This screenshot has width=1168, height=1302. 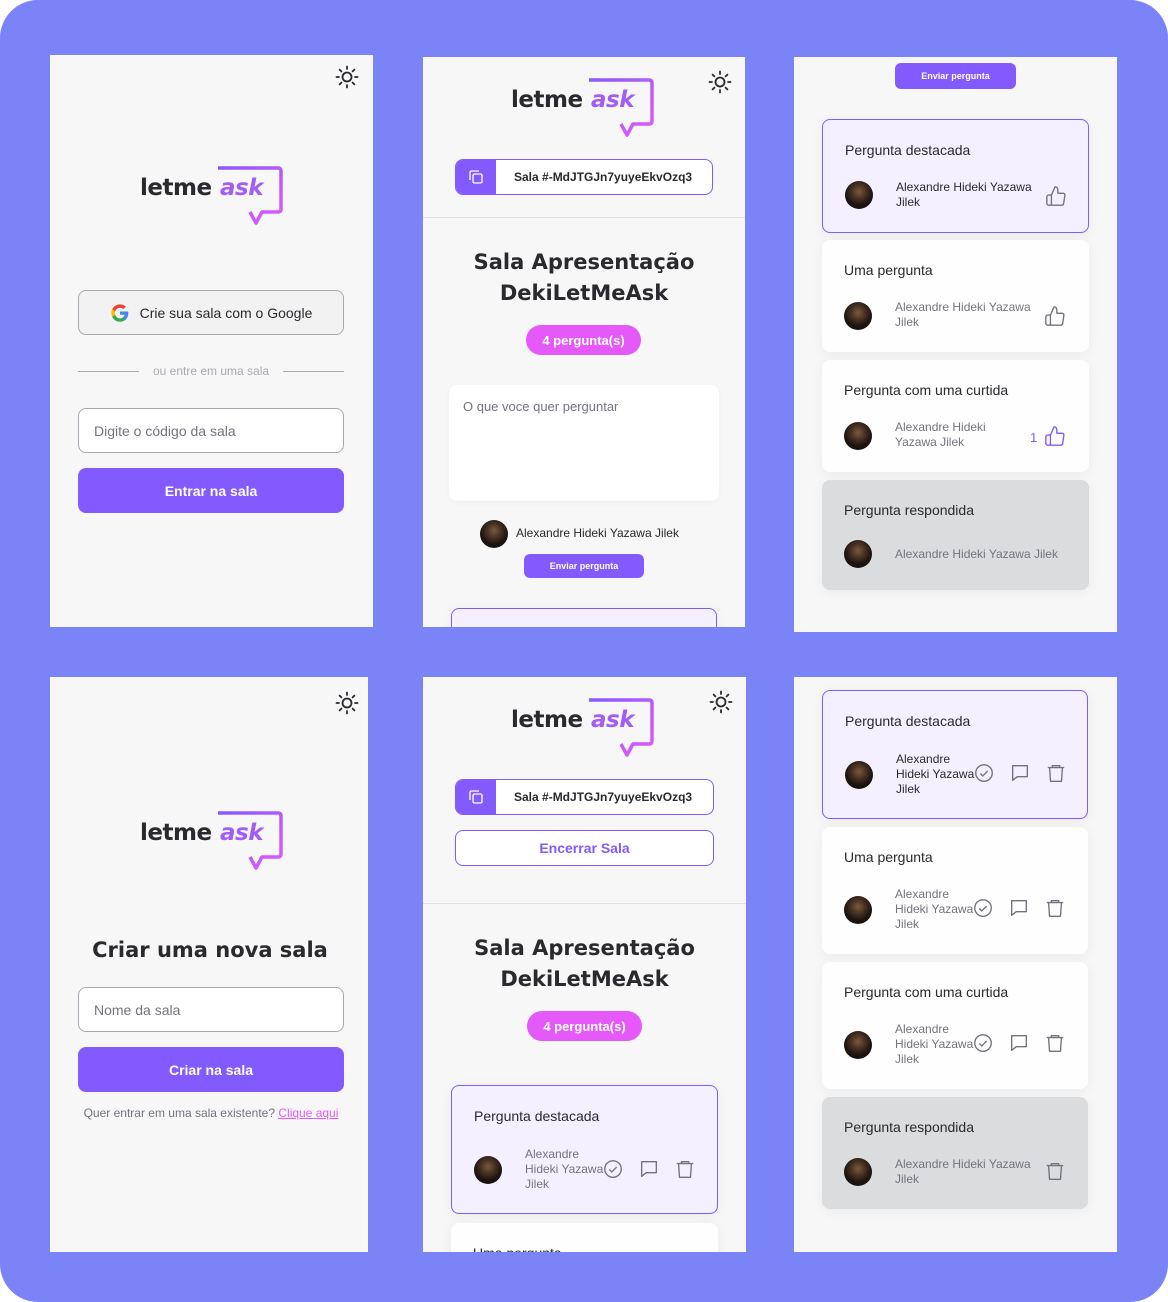 What do you see at coordinates (210, 950) in the screenshot?
I see `page-title: Criar uma nova sala` at bounding box center [210, 950].